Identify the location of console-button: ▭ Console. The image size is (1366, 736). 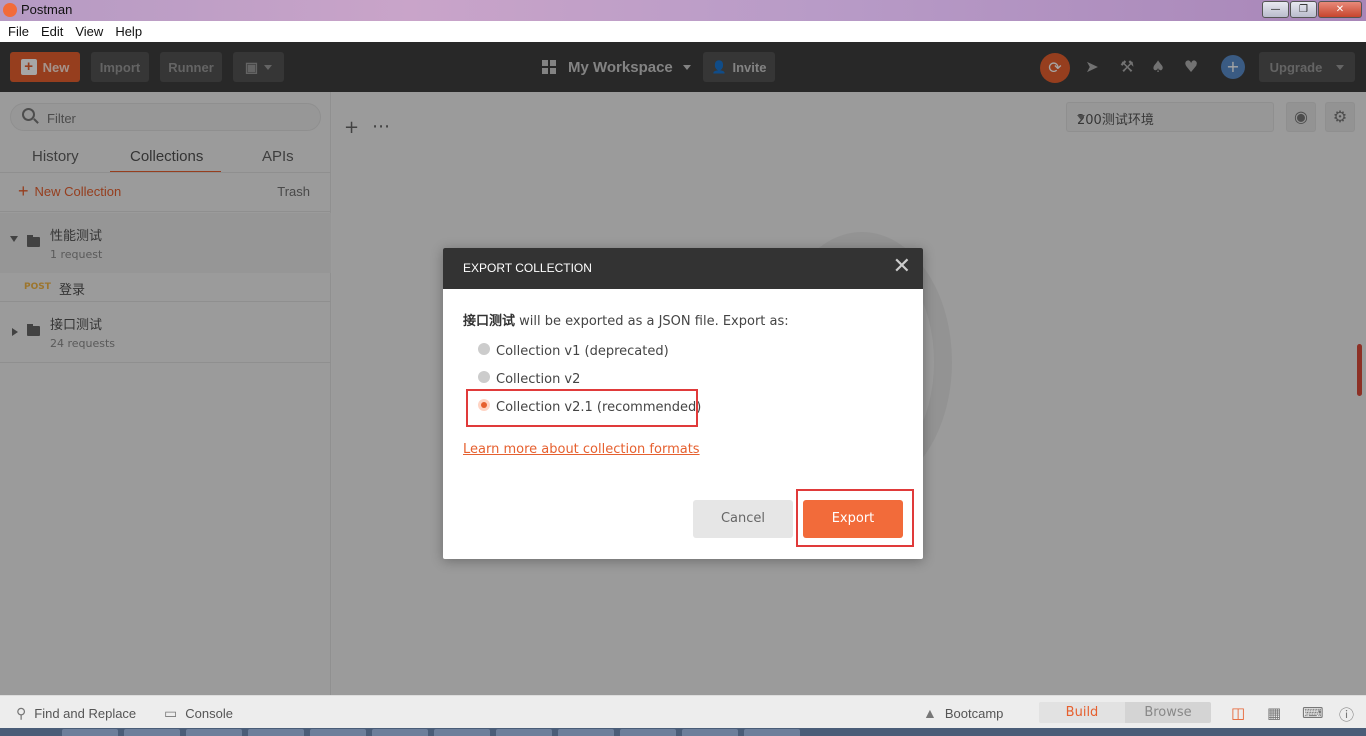
(198, 713).